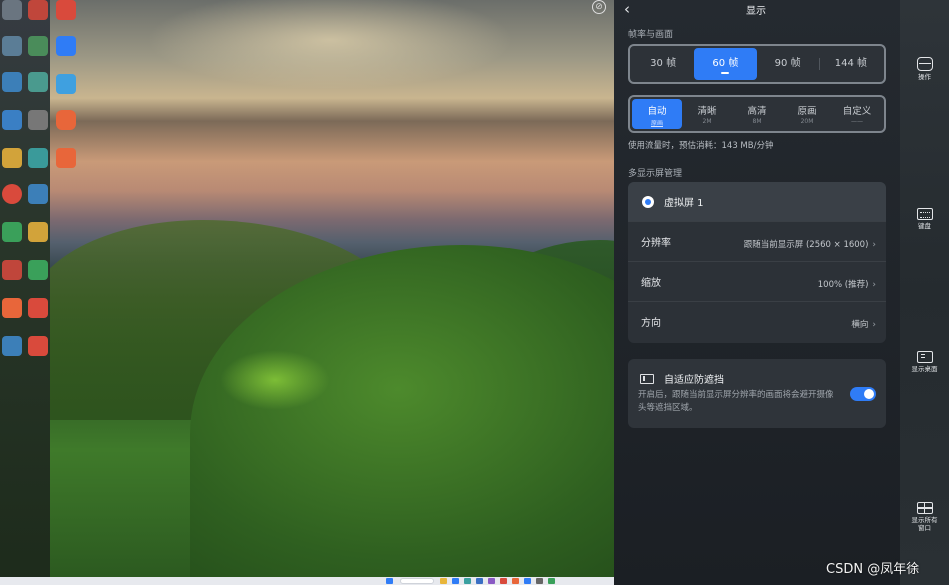  Describe the element at coordinates (656, 243) in the screenshot. I see `row-label: 分辨率` at that location.